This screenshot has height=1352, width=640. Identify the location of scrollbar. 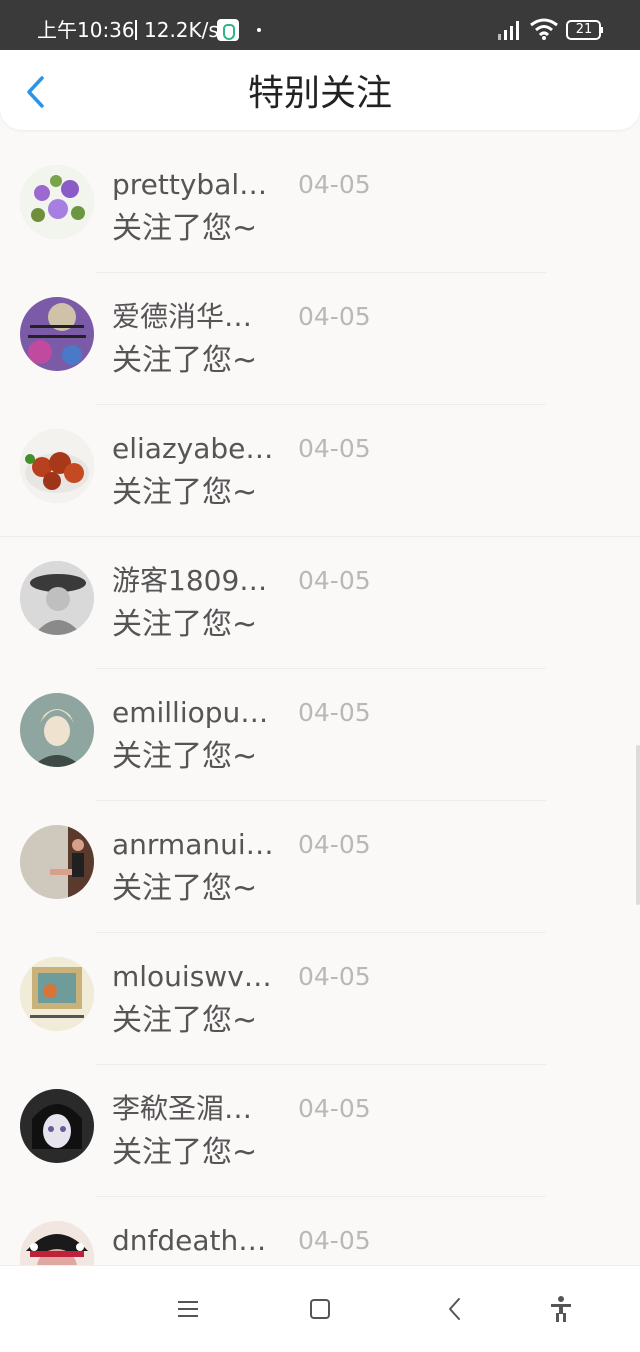
(638, 825).